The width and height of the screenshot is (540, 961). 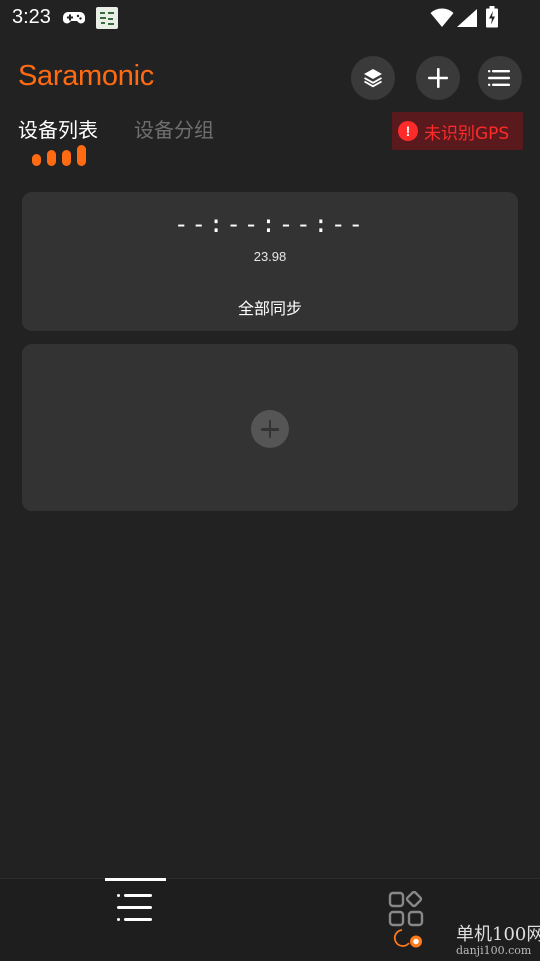 I want to click on plus-circle-icon, so click(x=270, y=429).